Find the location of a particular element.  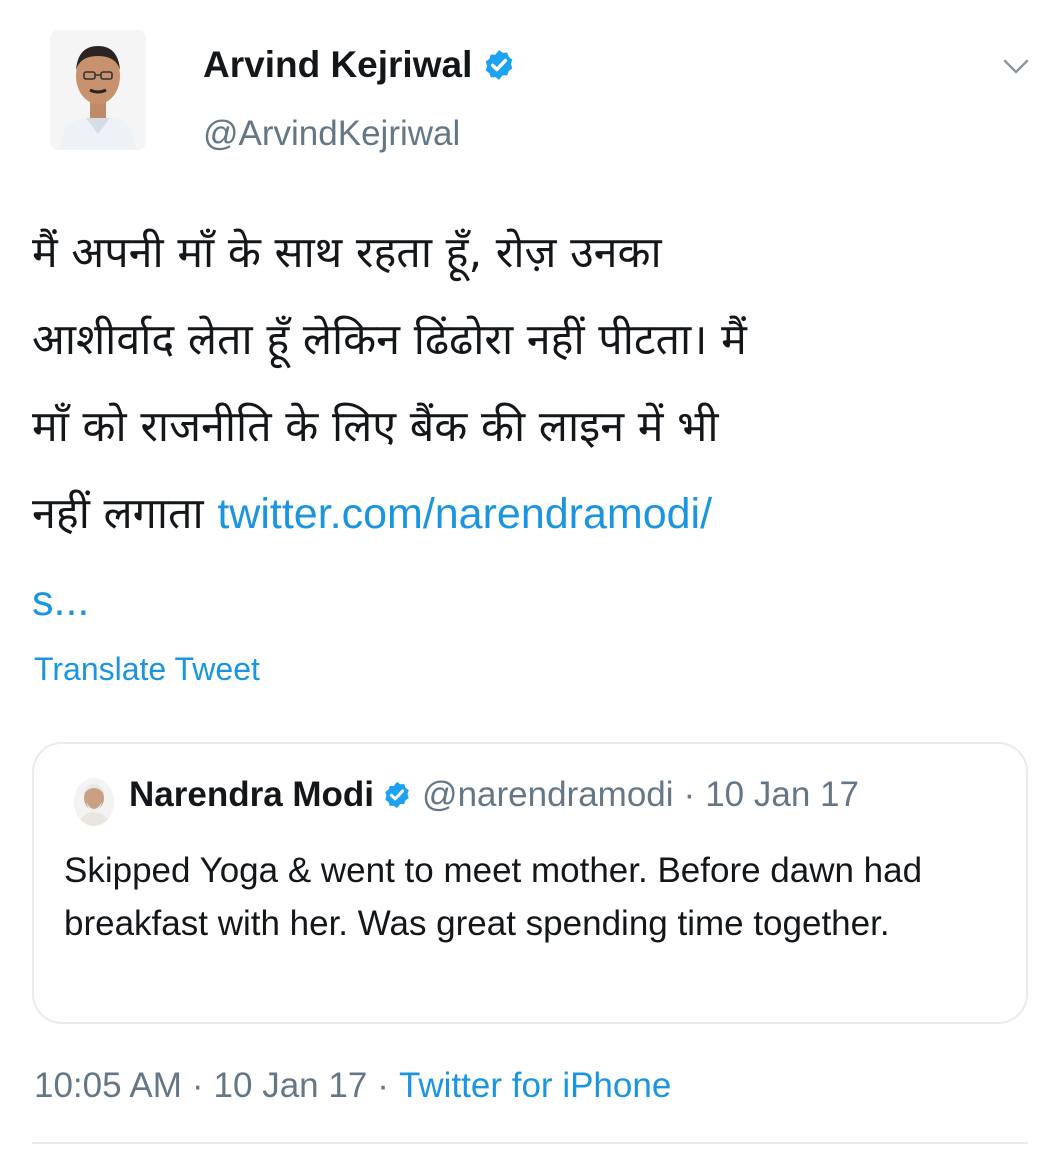

tweet-source: Twitter for iPhone is located at coordinates (535, 1085).